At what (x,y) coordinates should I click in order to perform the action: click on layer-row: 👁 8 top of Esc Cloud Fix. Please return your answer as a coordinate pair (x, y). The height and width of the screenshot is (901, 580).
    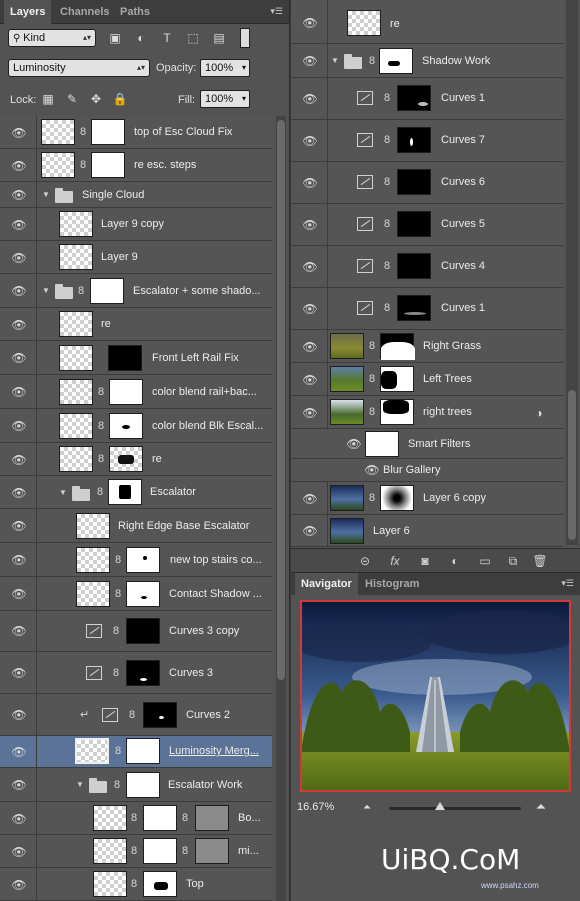
    Looking at the image, I should click on (136, 132).